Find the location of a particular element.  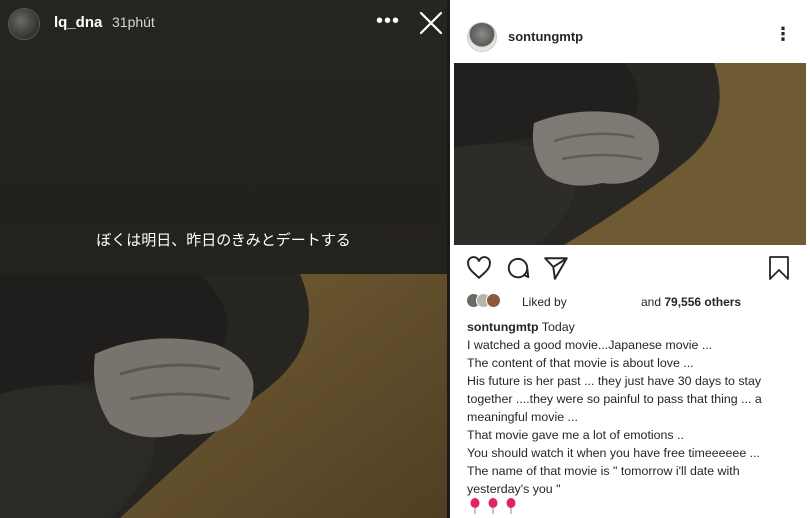

caption-line: yesterday's you " is located at coordinates (514, 489).